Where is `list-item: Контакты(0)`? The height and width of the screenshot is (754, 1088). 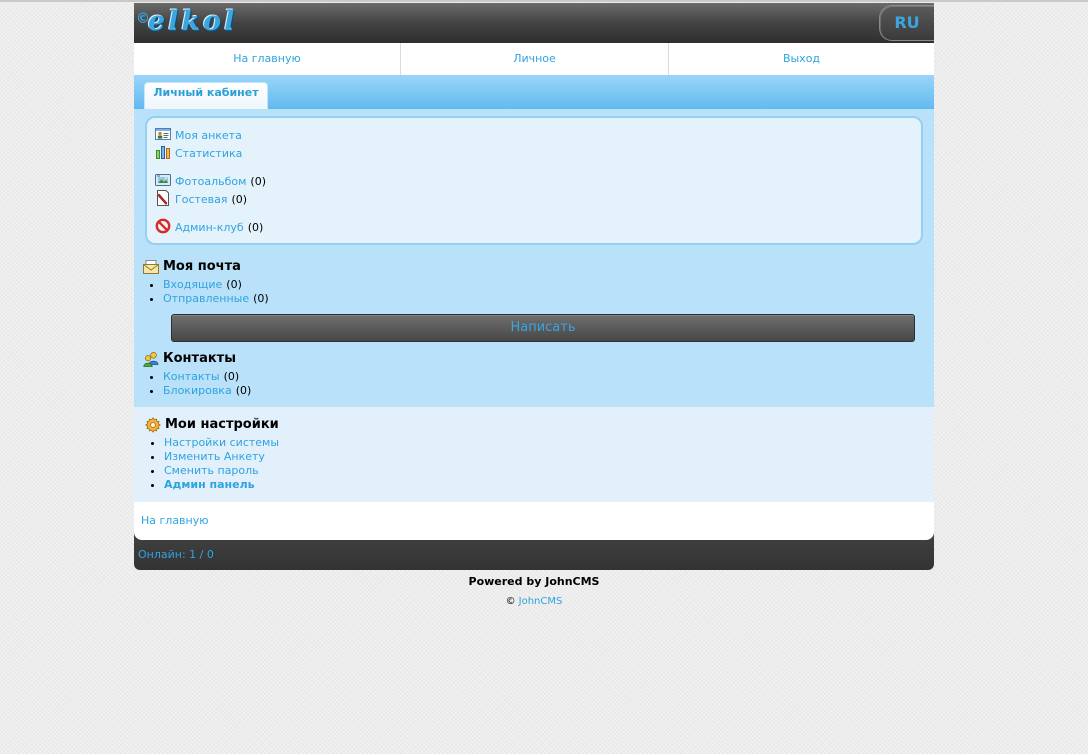
list-item: Контакты(0) is located at coordinates (207, 377).